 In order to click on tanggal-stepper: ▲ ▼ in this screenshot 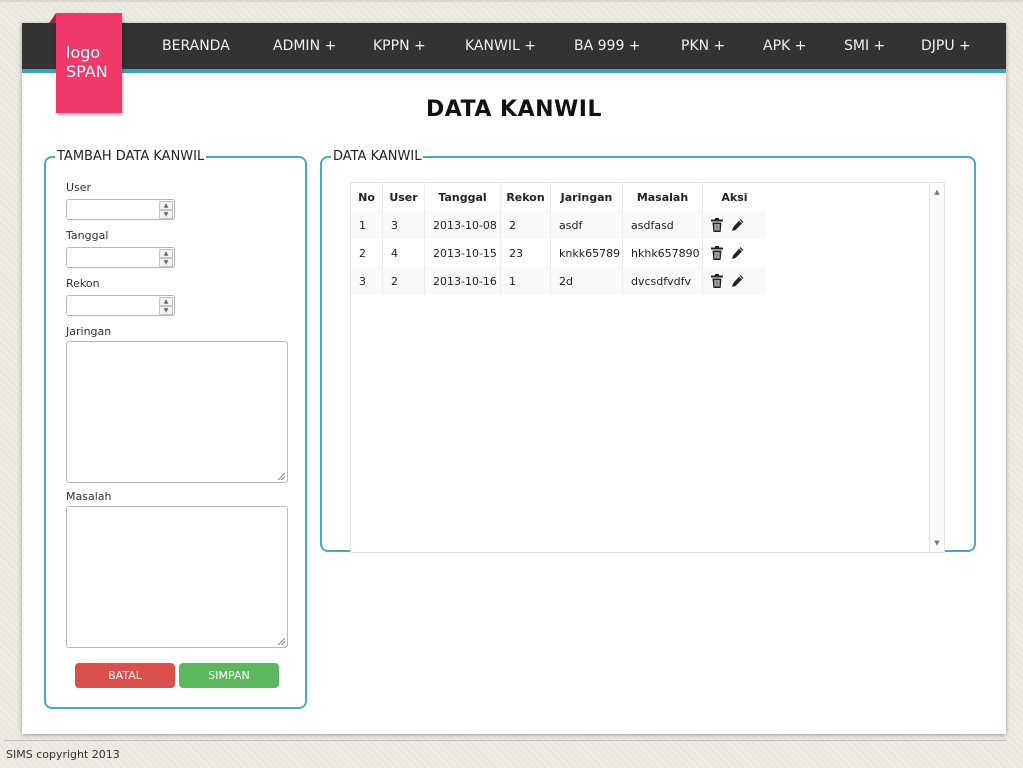, I will do `click(166, 258)`.